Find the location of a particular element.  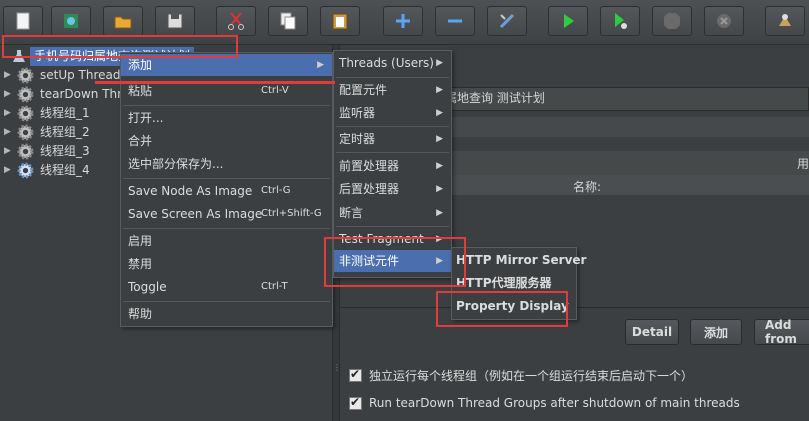

menu-item-merge: 合并 is located at coordinates (226, 141).